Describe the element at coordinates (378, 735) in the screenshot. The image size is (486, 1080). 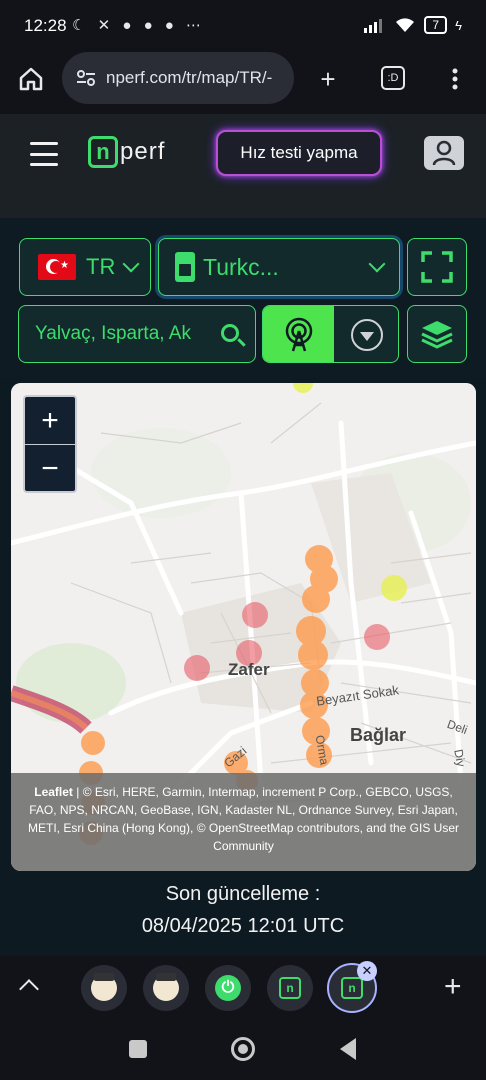
I see `map-label-baglar: Bağlar` at that location.